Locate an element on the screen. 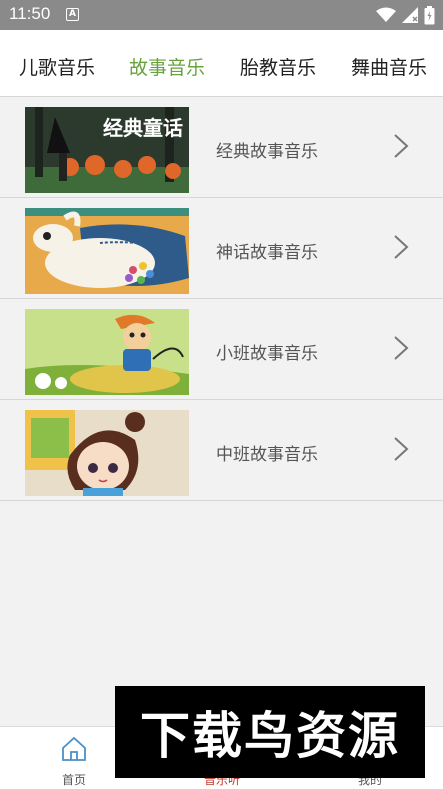 The image size is (443, 789). status-time: 11:50 is located at coordinates (30, 13).